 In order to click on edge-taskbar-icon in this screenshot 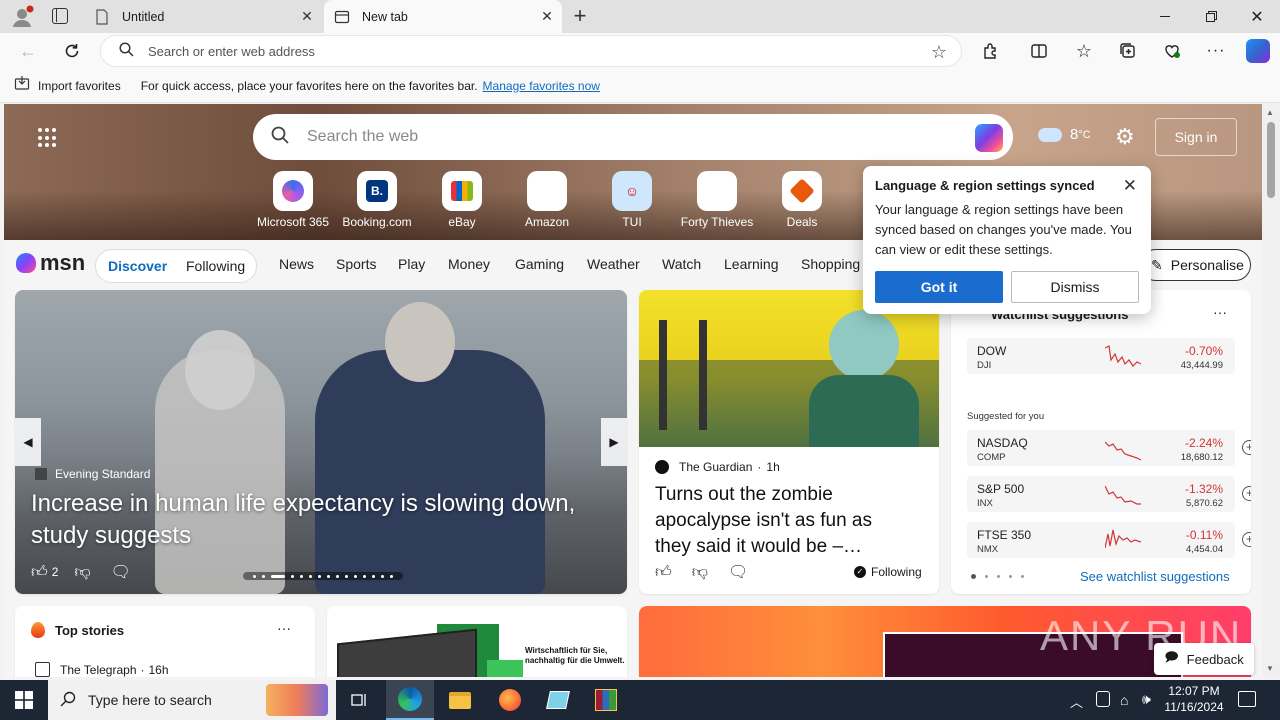, I will do `click(410, 700)`.